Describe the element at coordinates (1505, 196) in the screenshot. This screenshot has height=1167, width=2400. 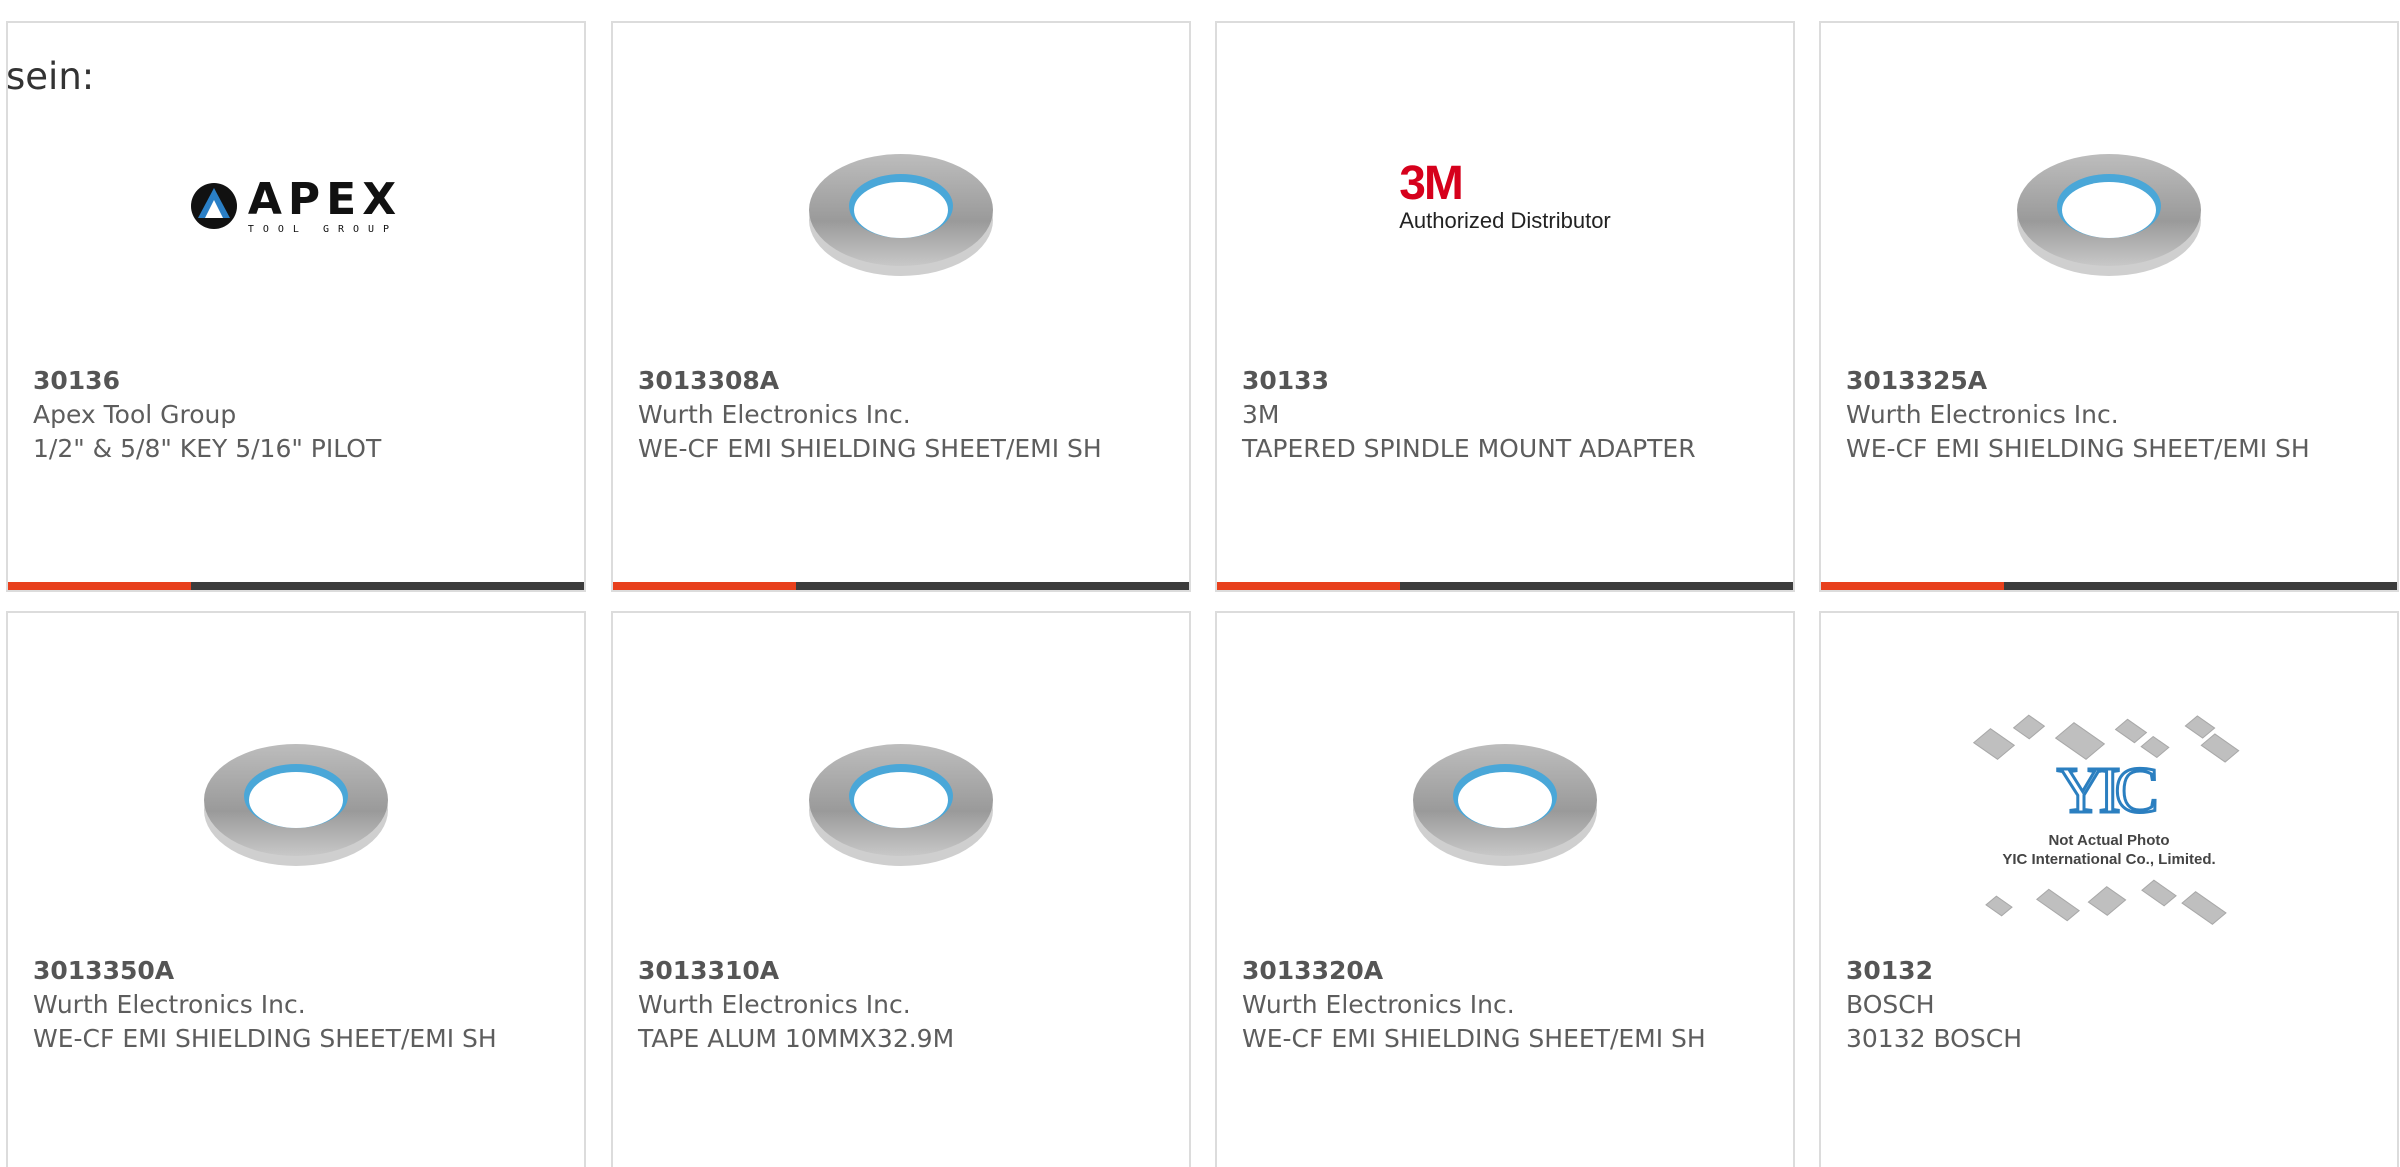
I see `3m-authorized-distributor-logo: 3M Authorized Distributor` at that location.